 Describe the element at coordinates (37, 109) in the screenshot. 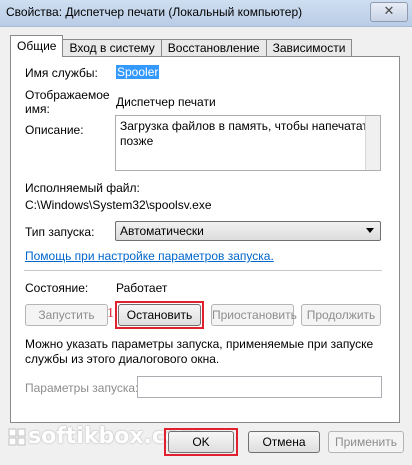

I see `display-name-label-line2: имя:` at that location.